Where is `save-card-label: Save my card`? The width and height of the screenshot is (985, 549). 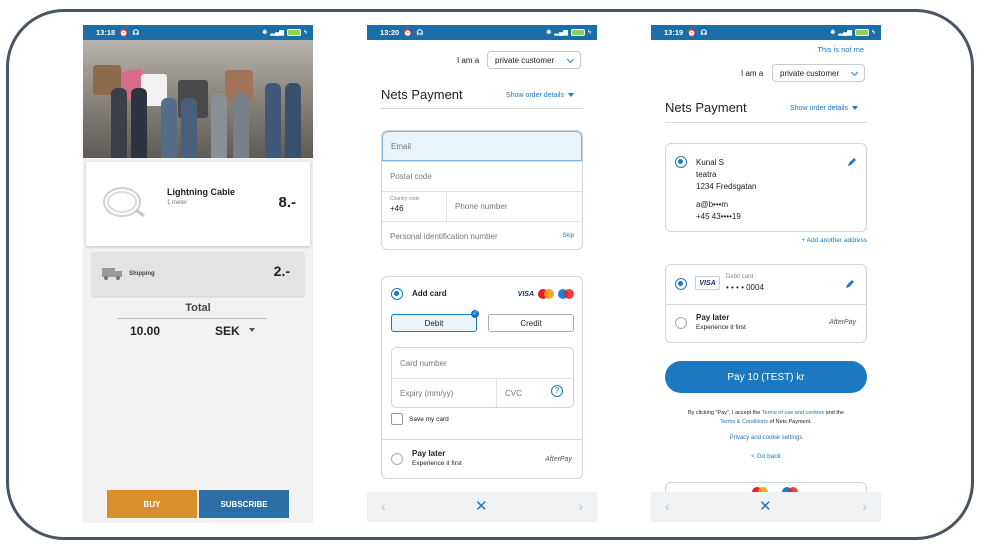
save-card-label: Save my card is located at coordinates (429, 419).